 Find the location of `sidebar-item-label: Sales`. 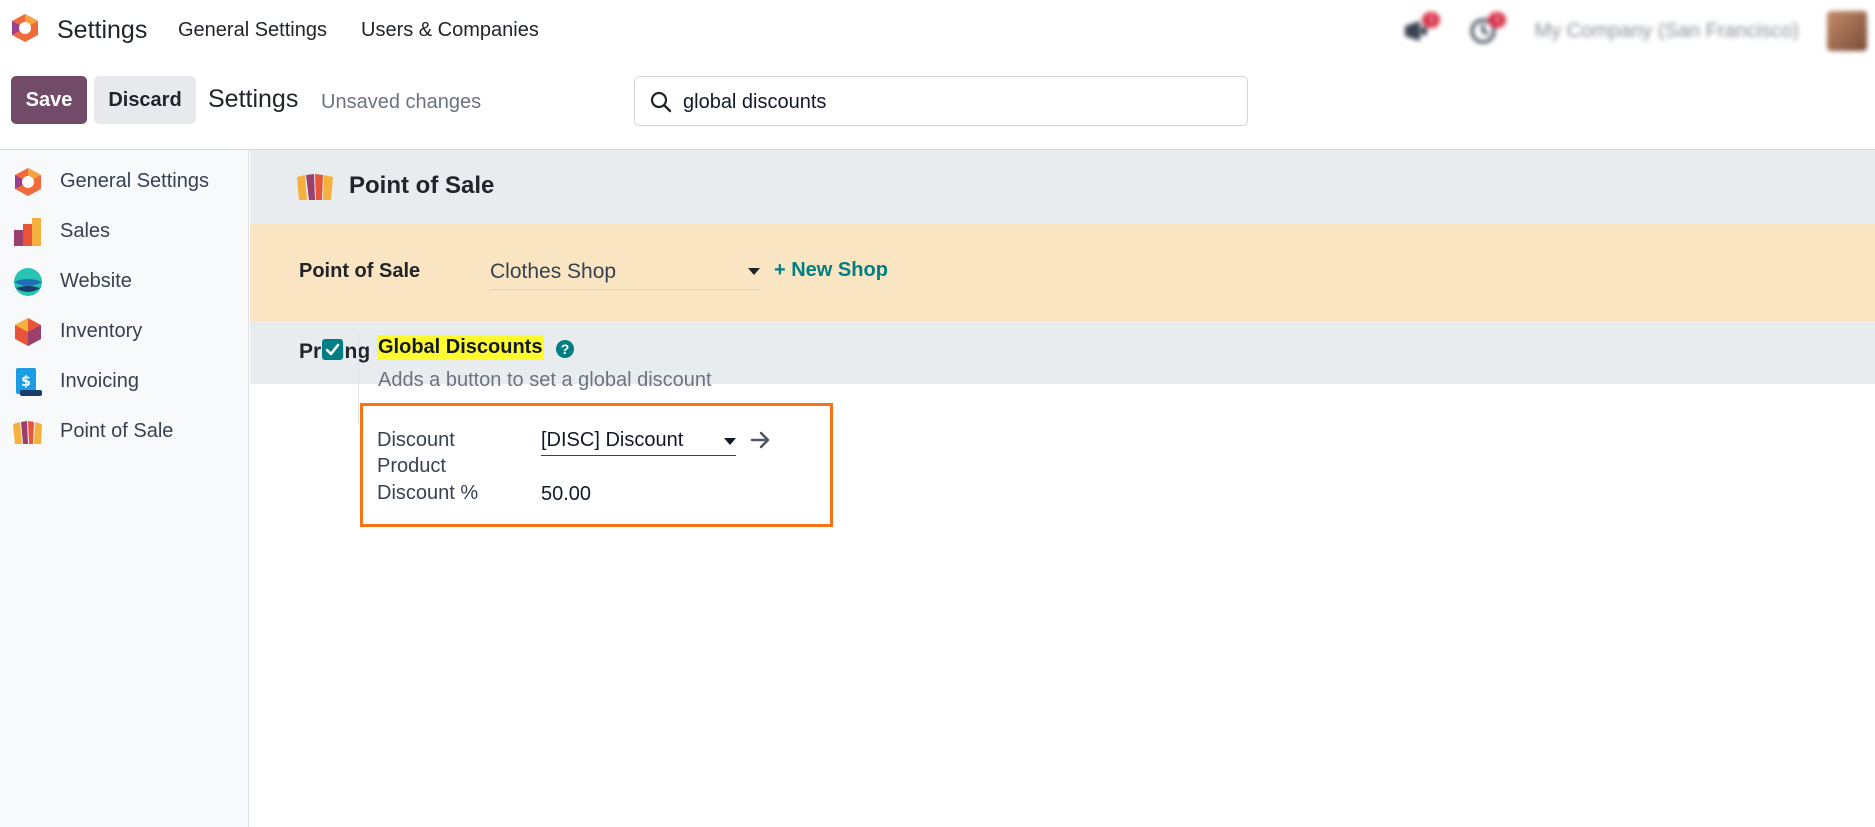

sidebar-item-label: Sales is located at coordinates (85, 231).